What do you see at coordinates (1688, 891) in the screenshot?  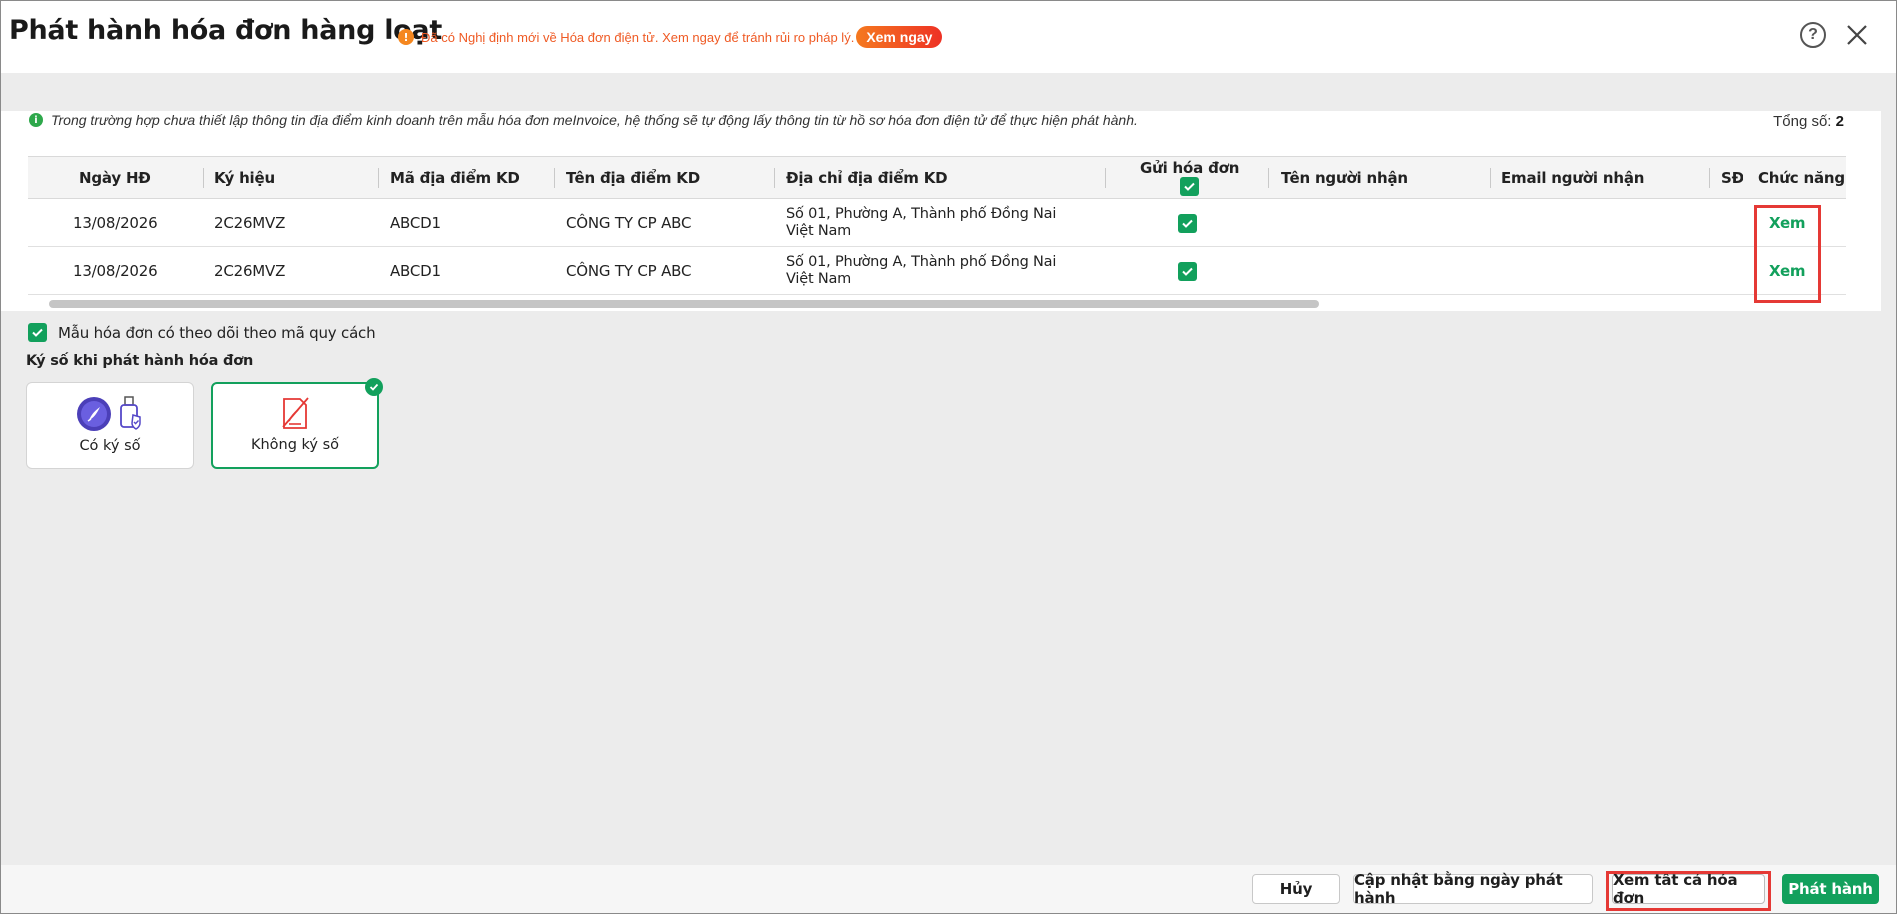 I see `view-all-highlight` at bounding box center [1688, 891].